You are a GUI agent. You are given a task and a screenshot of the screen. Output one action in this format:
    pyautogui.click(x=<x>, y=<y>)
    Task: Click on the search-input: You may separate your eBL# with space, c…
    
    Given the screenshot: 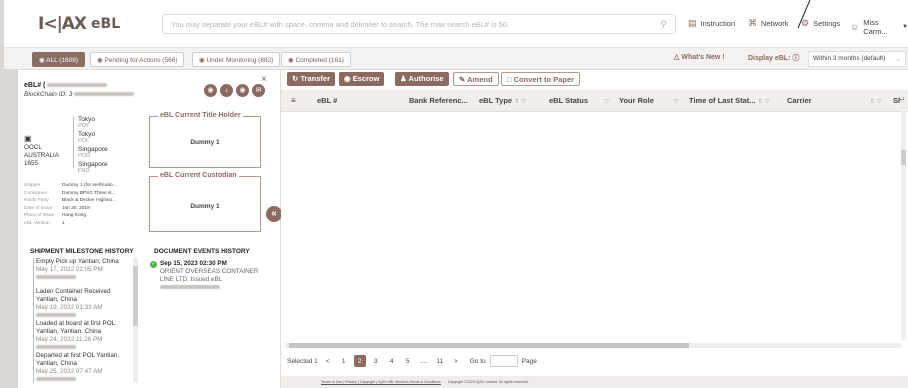 What is the action you would take?
    pyautogui.click(x=419, y=24)
    